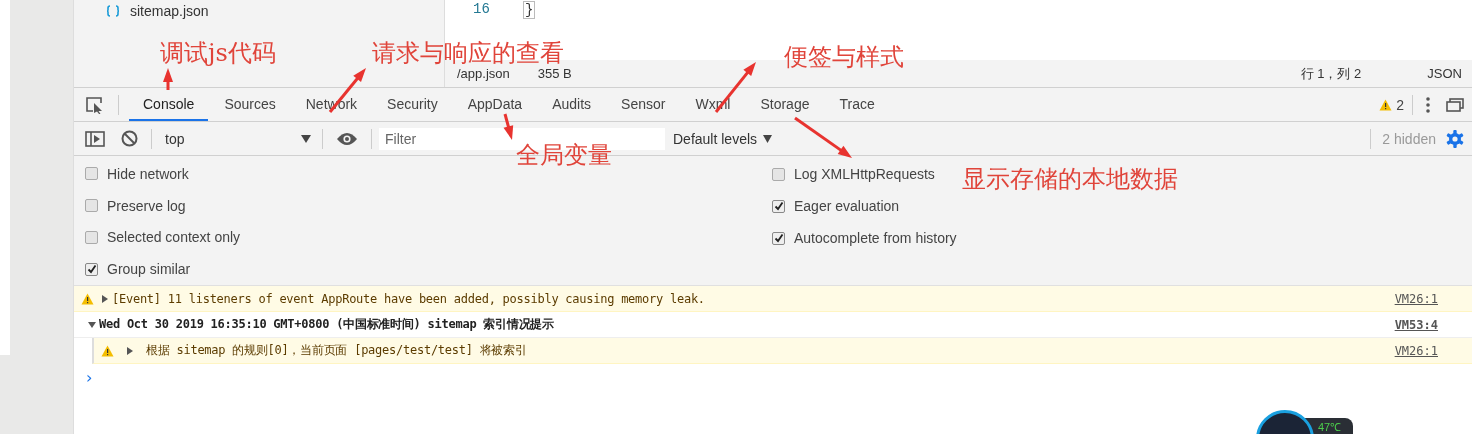 Image resolution: width=1472 pixels, height=434 pixels. I want to click on message-text: Wed Oct 30 2019 16:35:10 GMT+0800 (中国标准时间) sitemap 索引情况提示, so click(326, 324).